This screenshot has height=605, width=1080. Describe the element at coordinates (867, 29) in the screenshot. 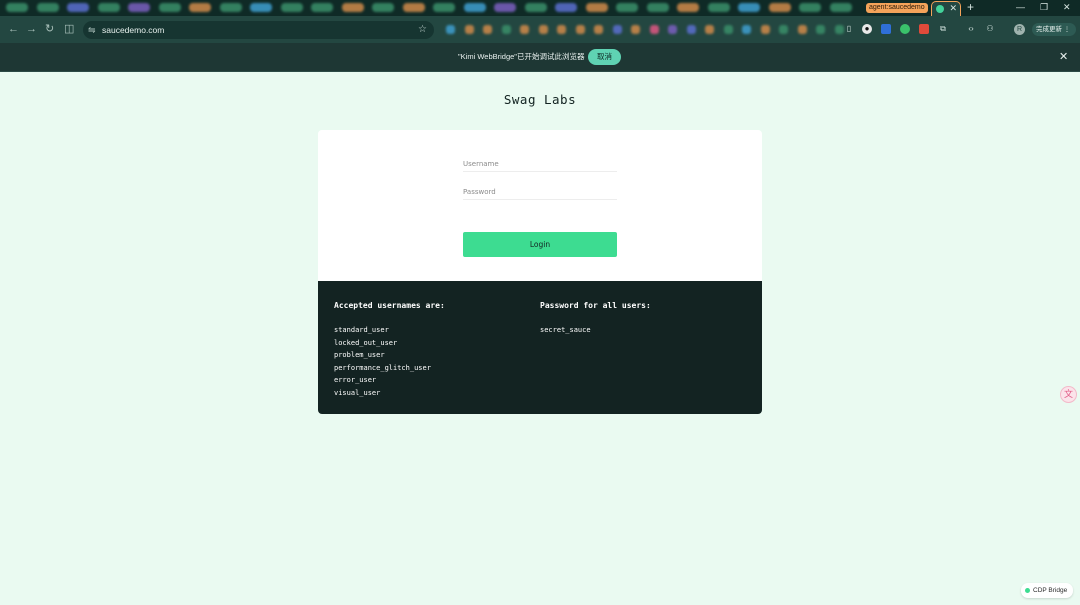

I see `extension-circle-icon: ●` at that location.